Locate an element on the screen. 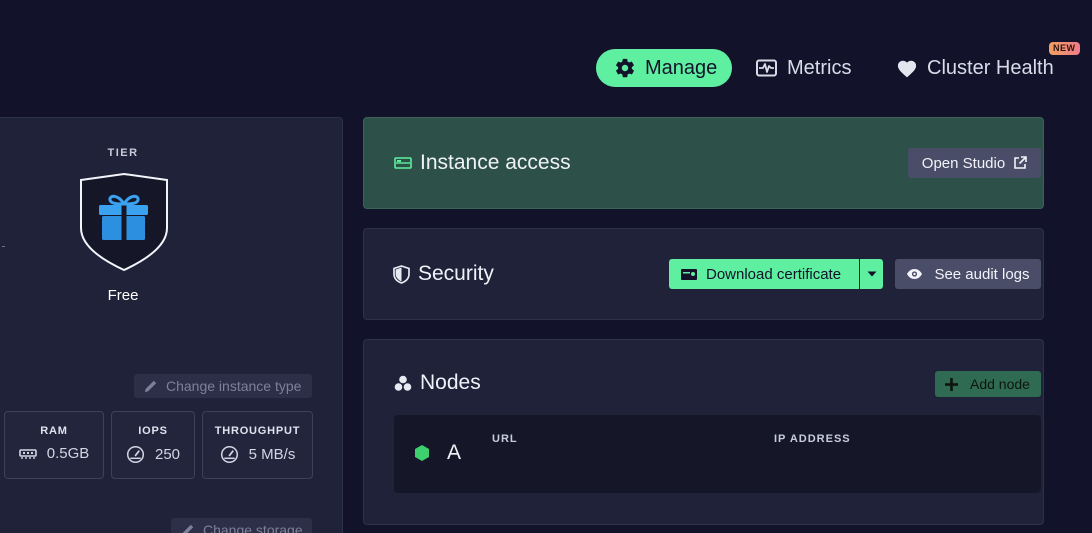 The image size is (1092, 533). see-audit-logs-button: See audit logs is located at coordinates (968, 274).